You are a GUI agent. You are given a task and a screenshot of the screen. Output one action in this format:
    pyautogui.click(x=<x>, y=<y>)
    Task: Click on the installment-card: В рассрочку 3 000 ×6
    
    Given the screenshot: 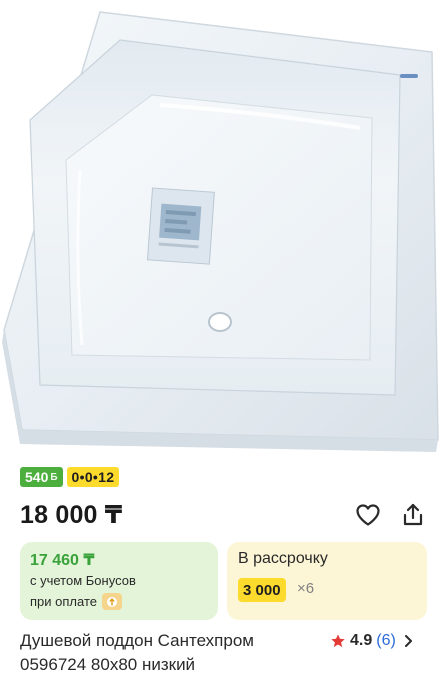 What is the action you would take?
    pyautogui.click(x=327, y=581)
    